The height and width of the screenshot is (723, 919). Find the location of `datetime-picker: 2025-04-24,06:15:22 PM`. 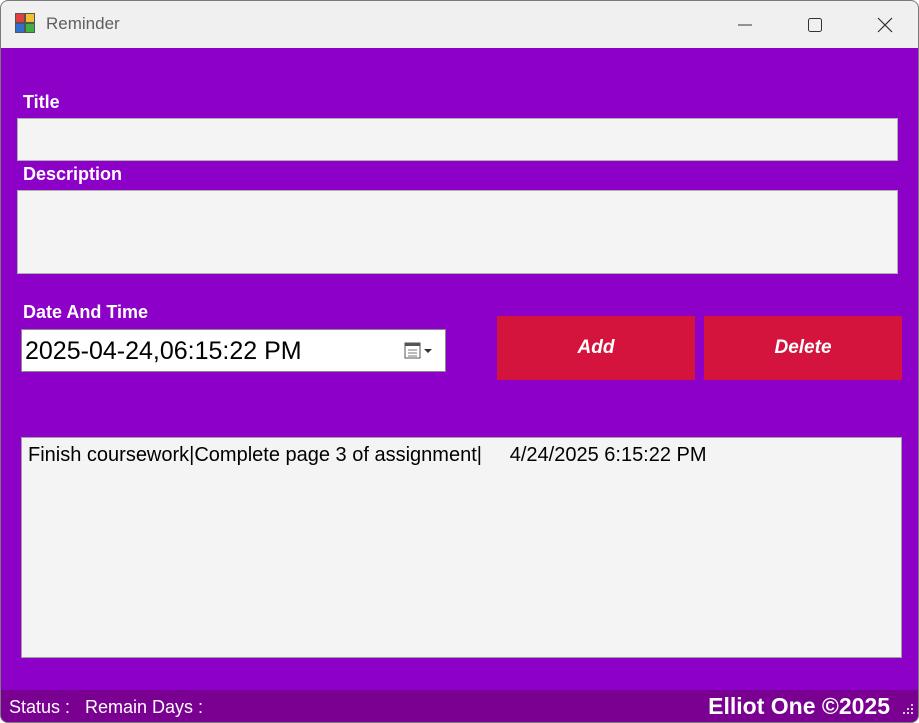

datetime-picker: 2025-04-24,06:15:22 PM is located at coordinates (233, 350).